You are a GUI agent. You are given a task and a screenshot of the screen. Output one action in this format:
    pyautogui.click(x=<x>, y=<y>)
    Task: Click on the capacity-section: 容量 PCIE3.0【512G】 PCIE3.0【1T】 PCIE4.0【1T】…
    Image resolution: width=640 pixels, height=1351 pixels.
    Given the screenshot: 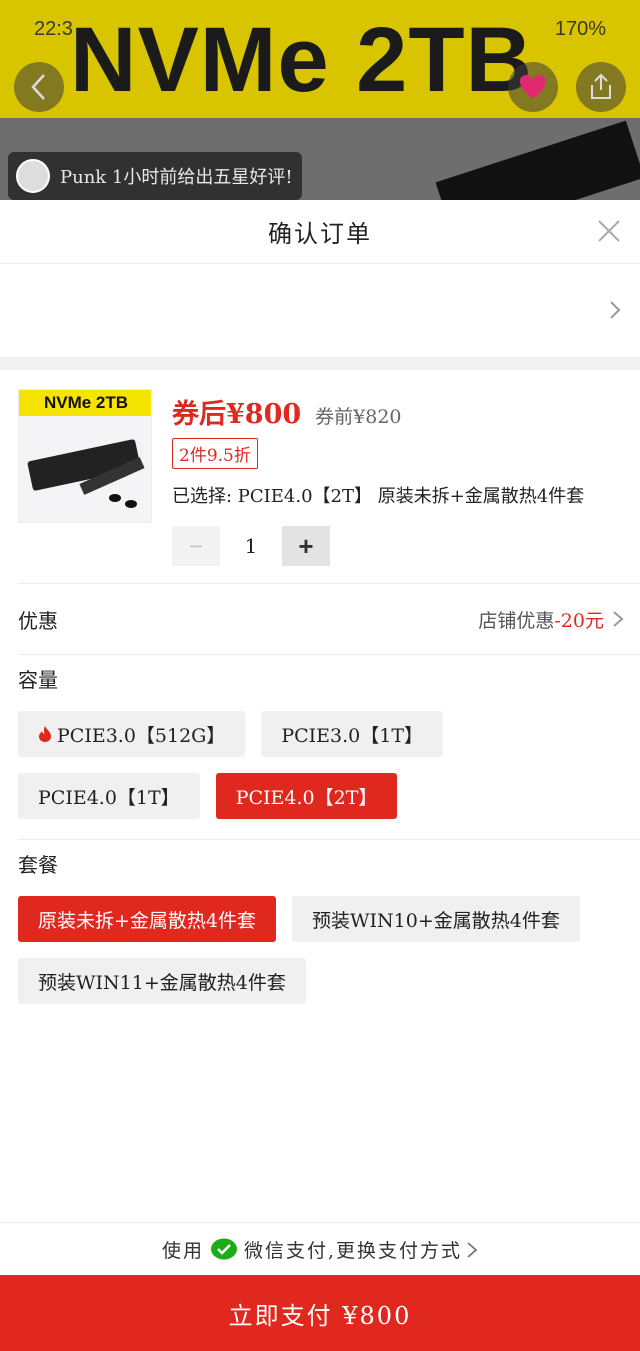 What is the action you would take?
    pyautogui.click(x=329, y=740)
    